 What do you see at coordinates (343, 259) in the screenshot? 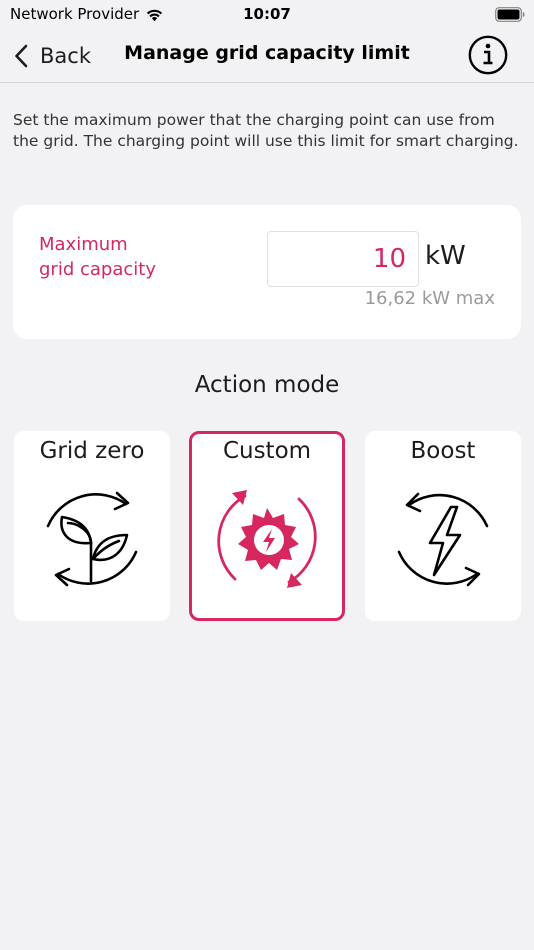
I see `grid-capacity-input` at bounding box center [343, 259].